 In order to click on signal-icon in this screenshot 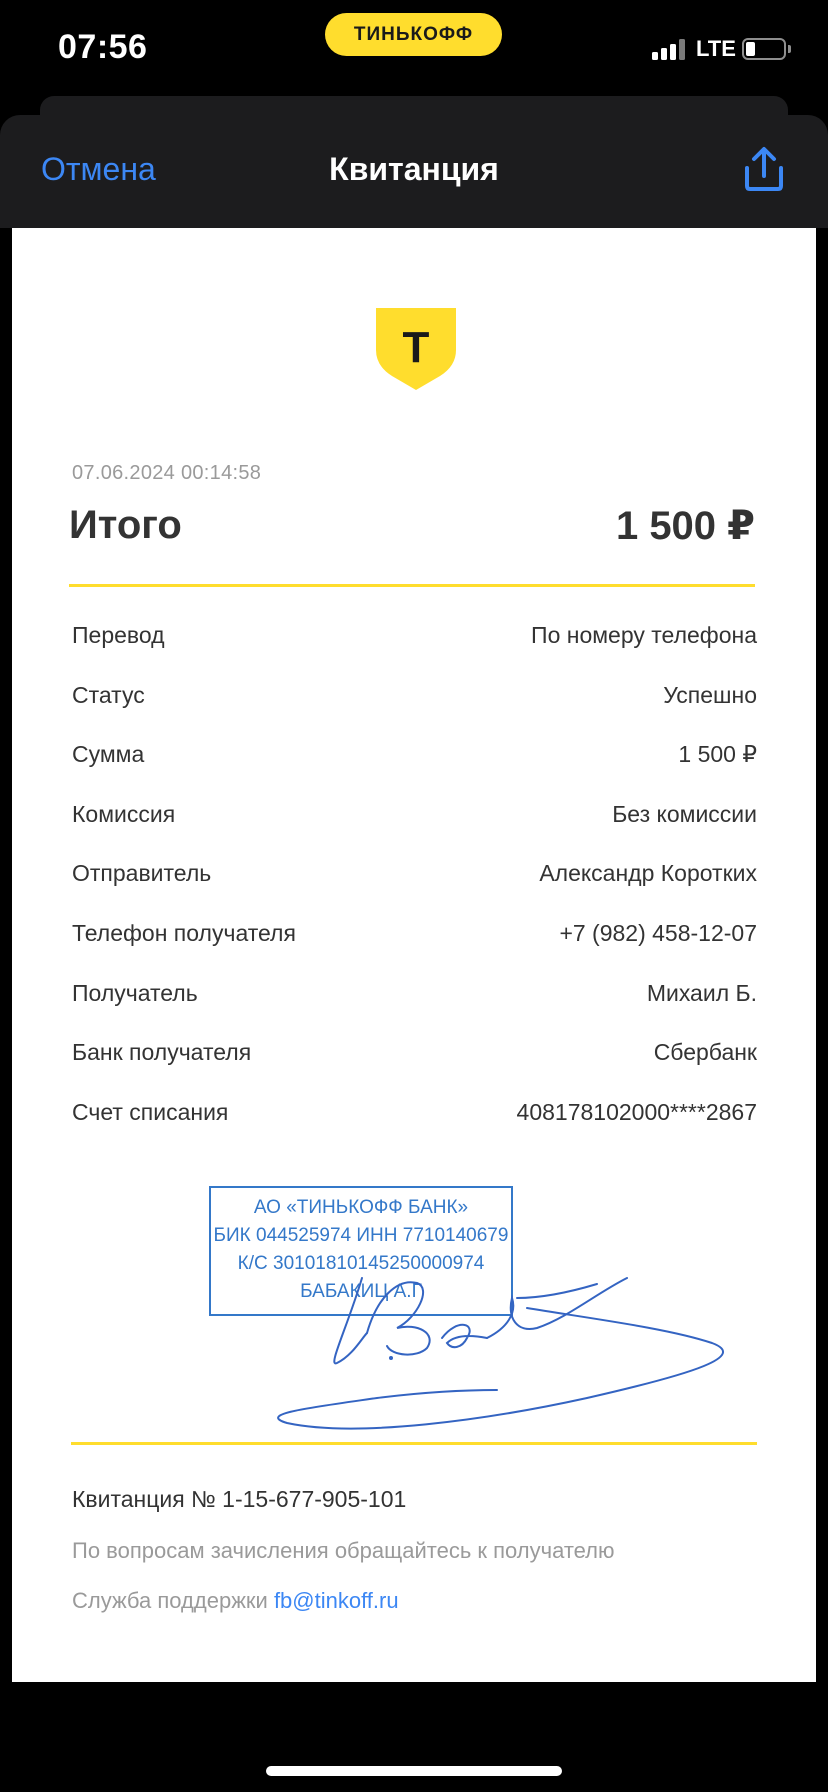, I will do `click(670, 49)`.